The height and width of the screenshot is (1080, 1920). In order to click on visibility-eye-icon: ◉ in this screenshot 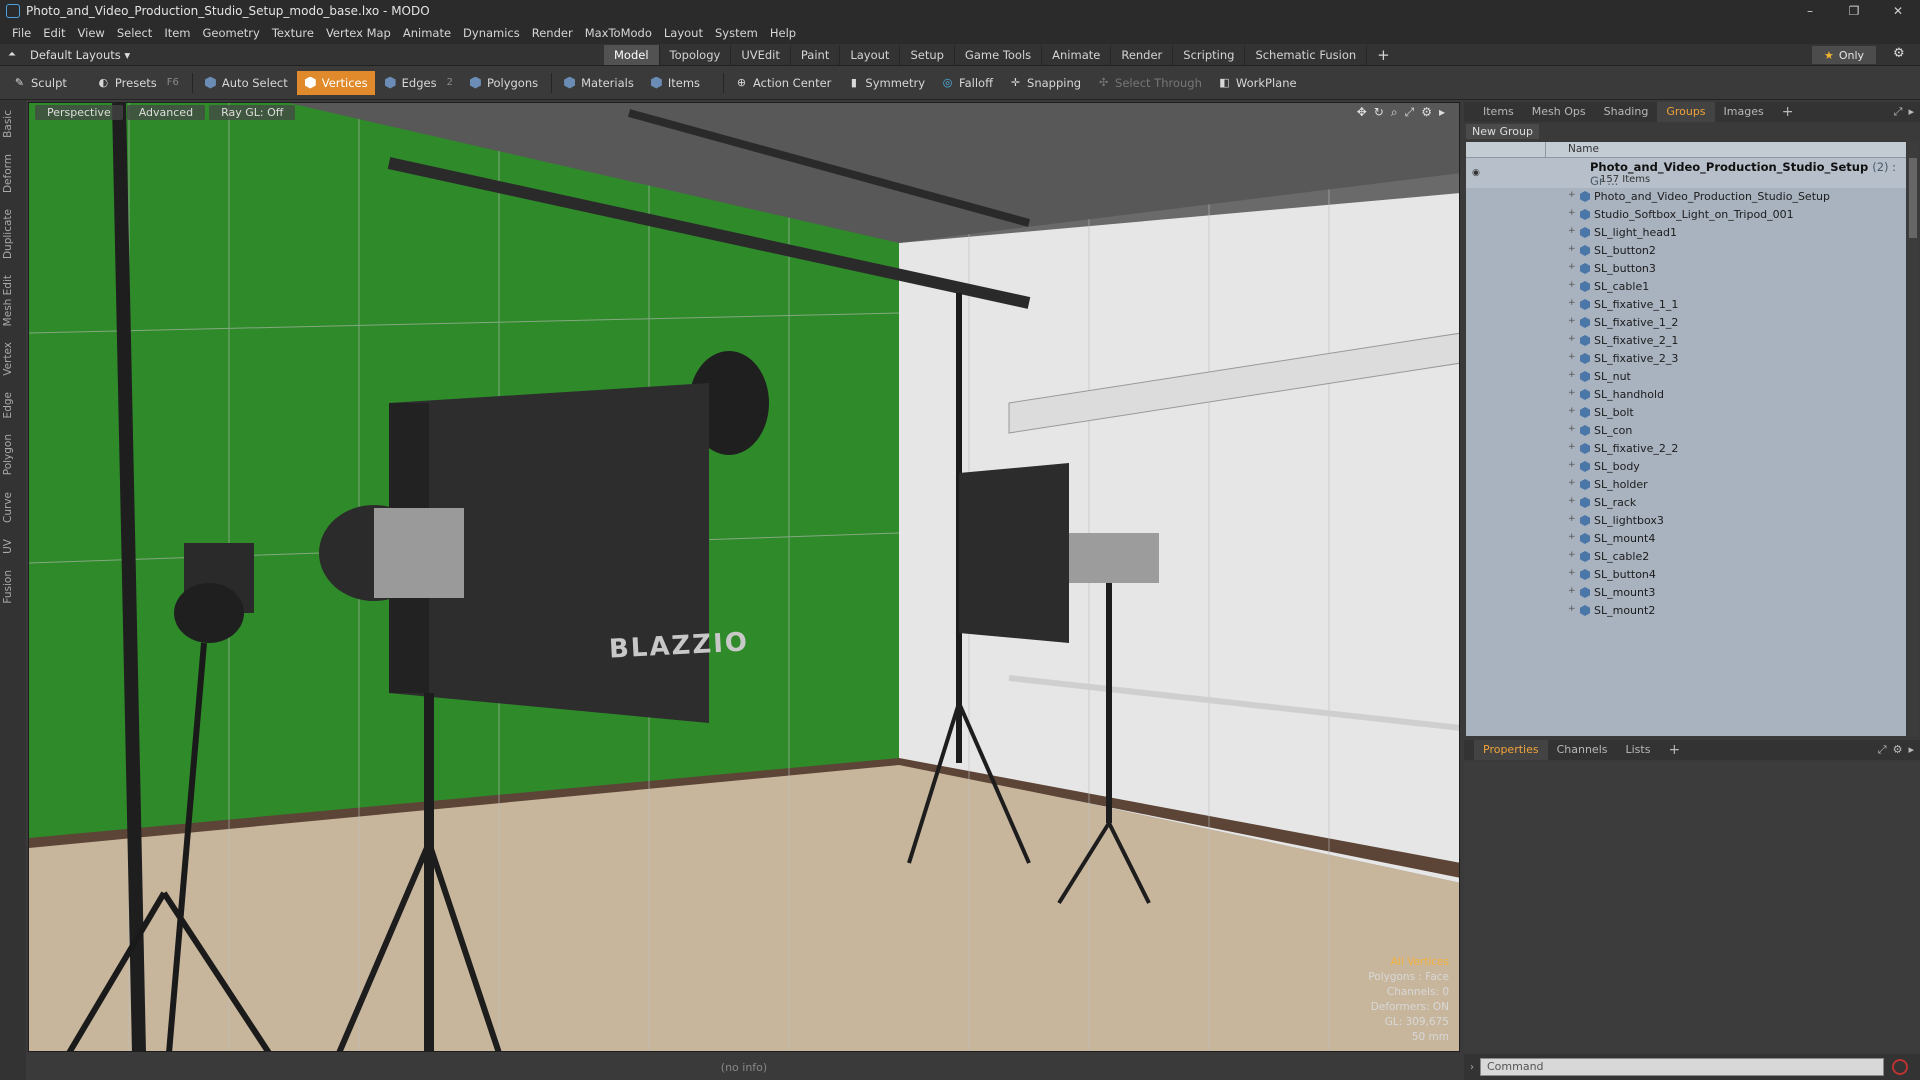, I will do `click(1476, 173)`.